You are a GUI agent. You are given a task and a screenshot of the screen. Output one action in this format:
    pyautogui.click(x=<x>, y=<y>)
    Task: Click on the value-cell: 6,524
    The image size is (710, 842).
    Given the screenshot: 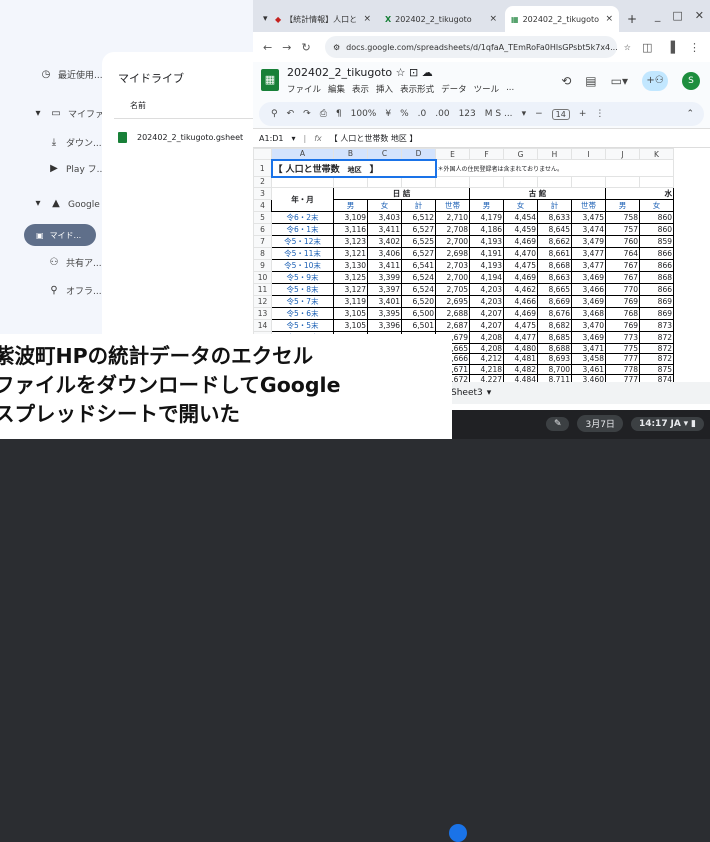 What is the action you would take?
    pyautogui.click(x=418, y=277)
    